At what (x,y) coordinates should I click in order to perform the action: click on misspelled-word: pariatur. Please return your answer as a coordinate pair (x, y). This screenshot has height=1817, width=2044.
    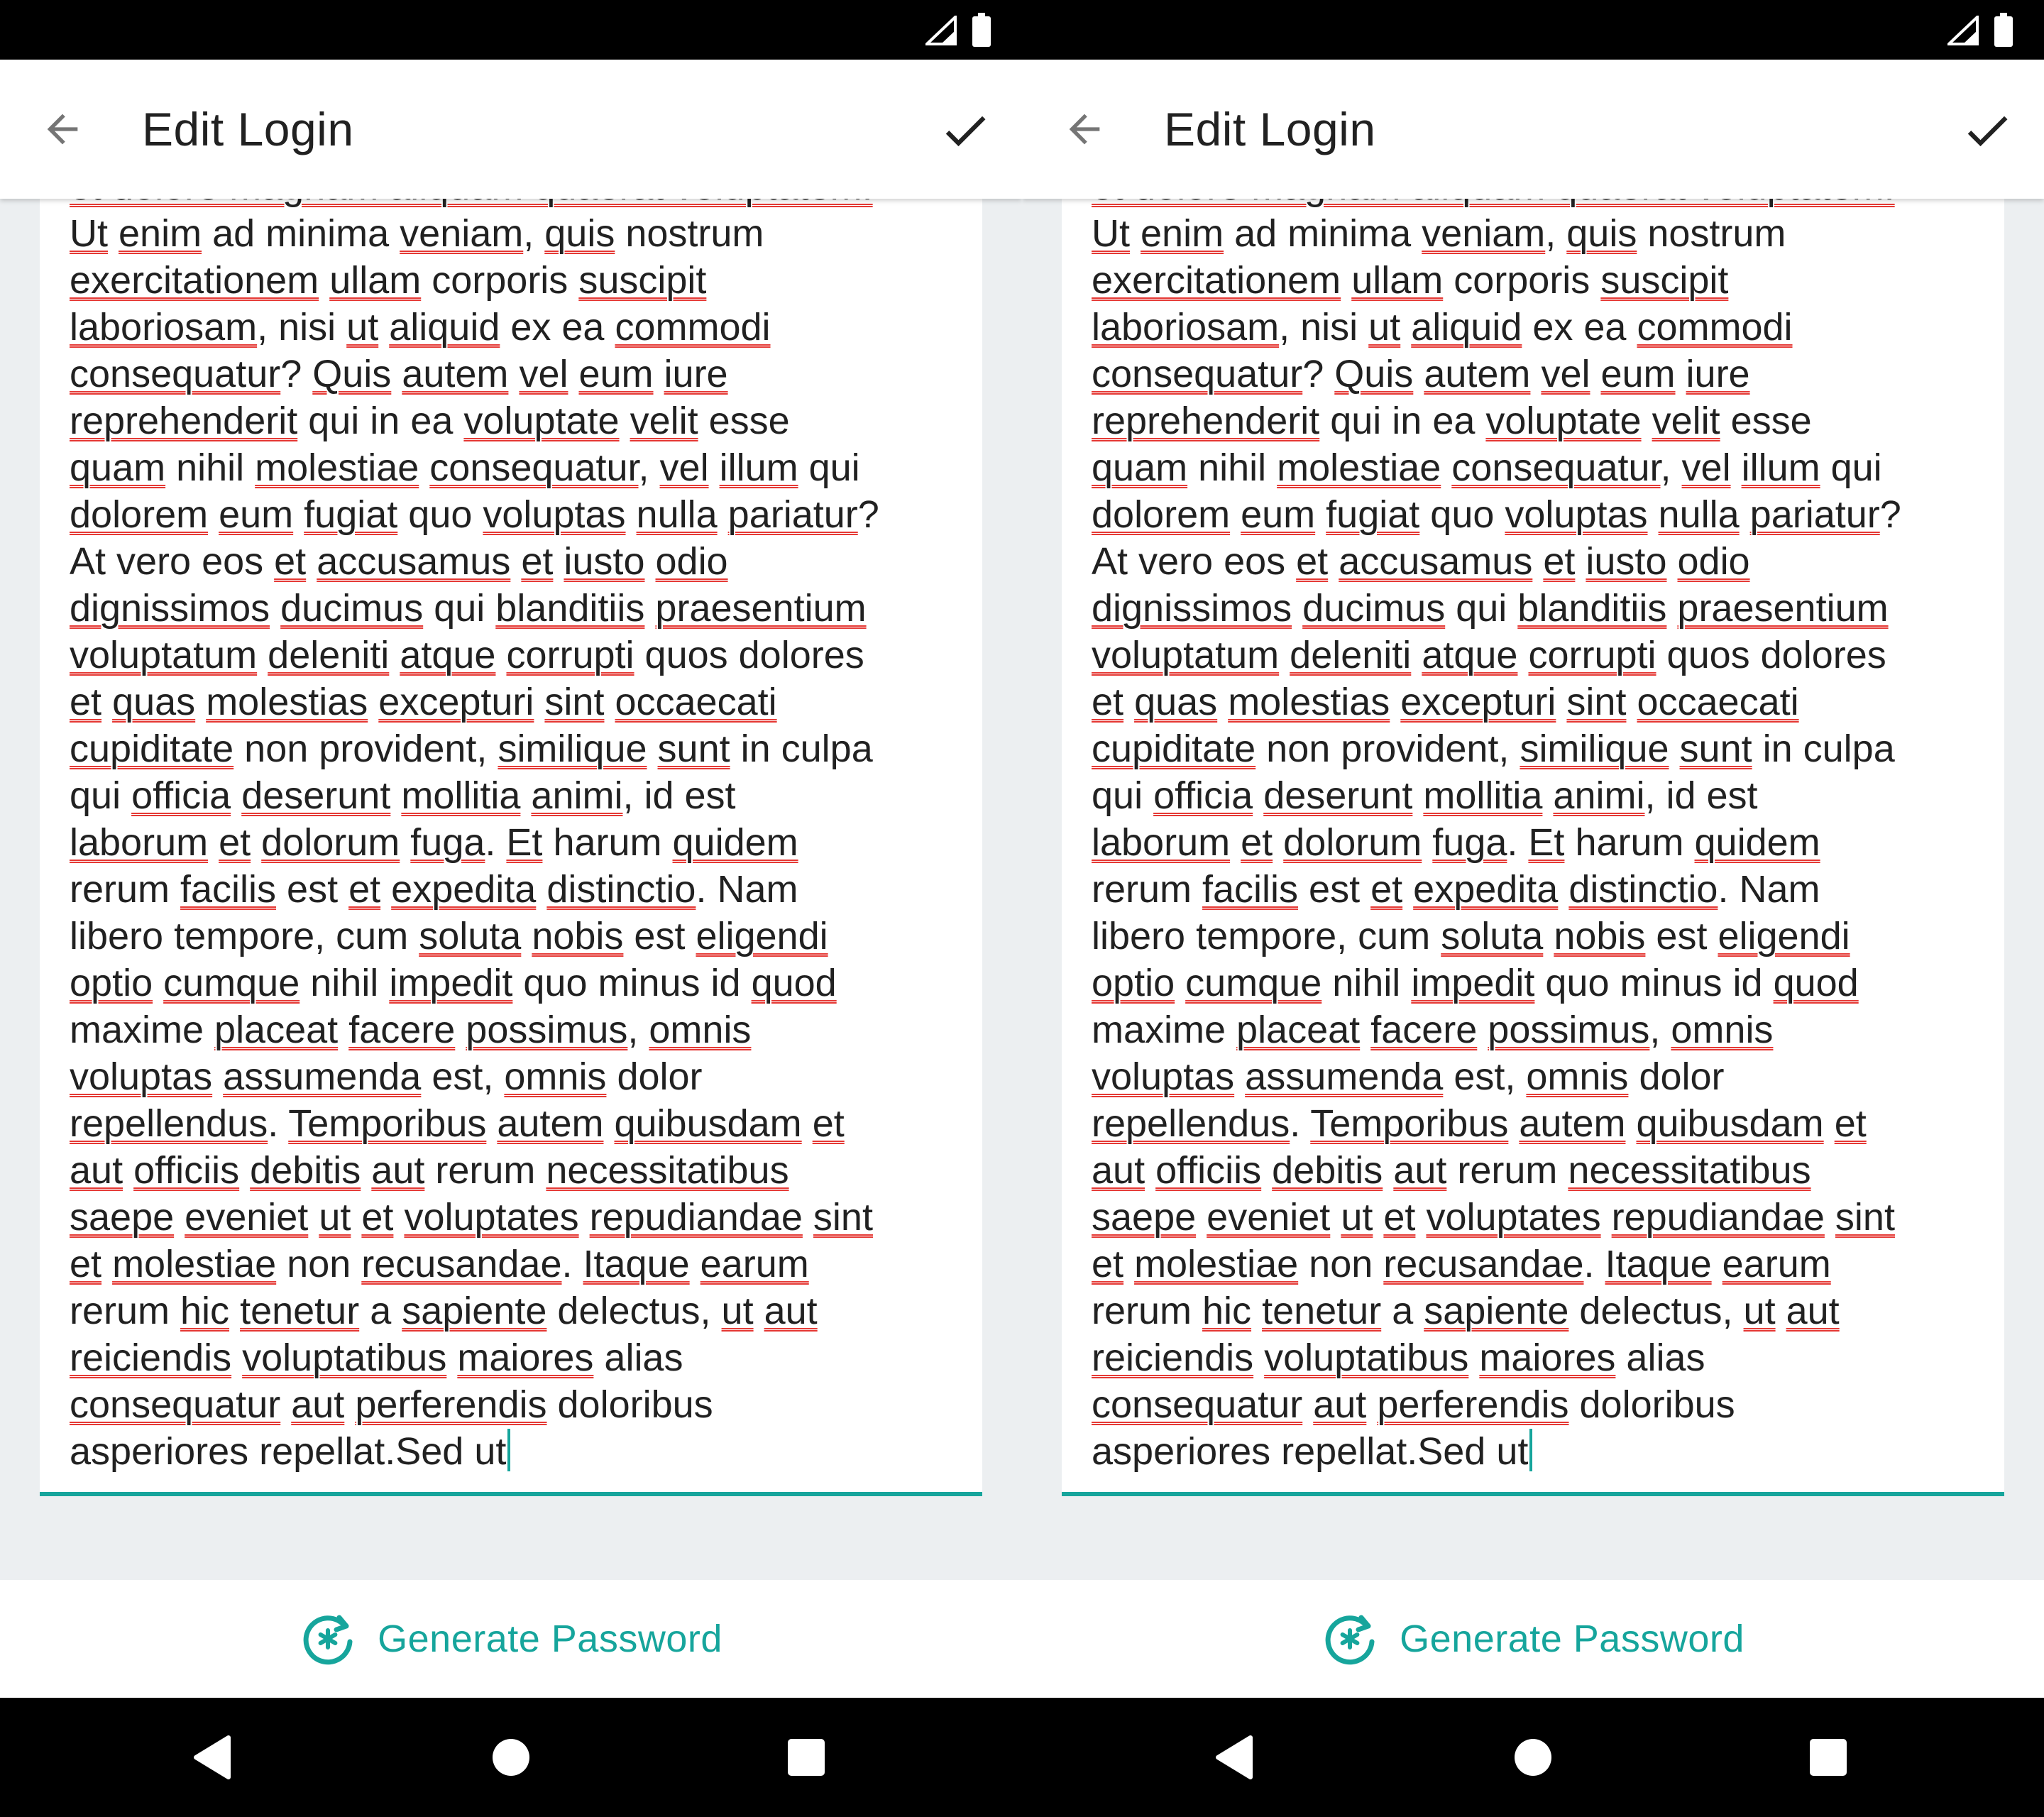
    Looking at the image, I should click on (1814, 514).